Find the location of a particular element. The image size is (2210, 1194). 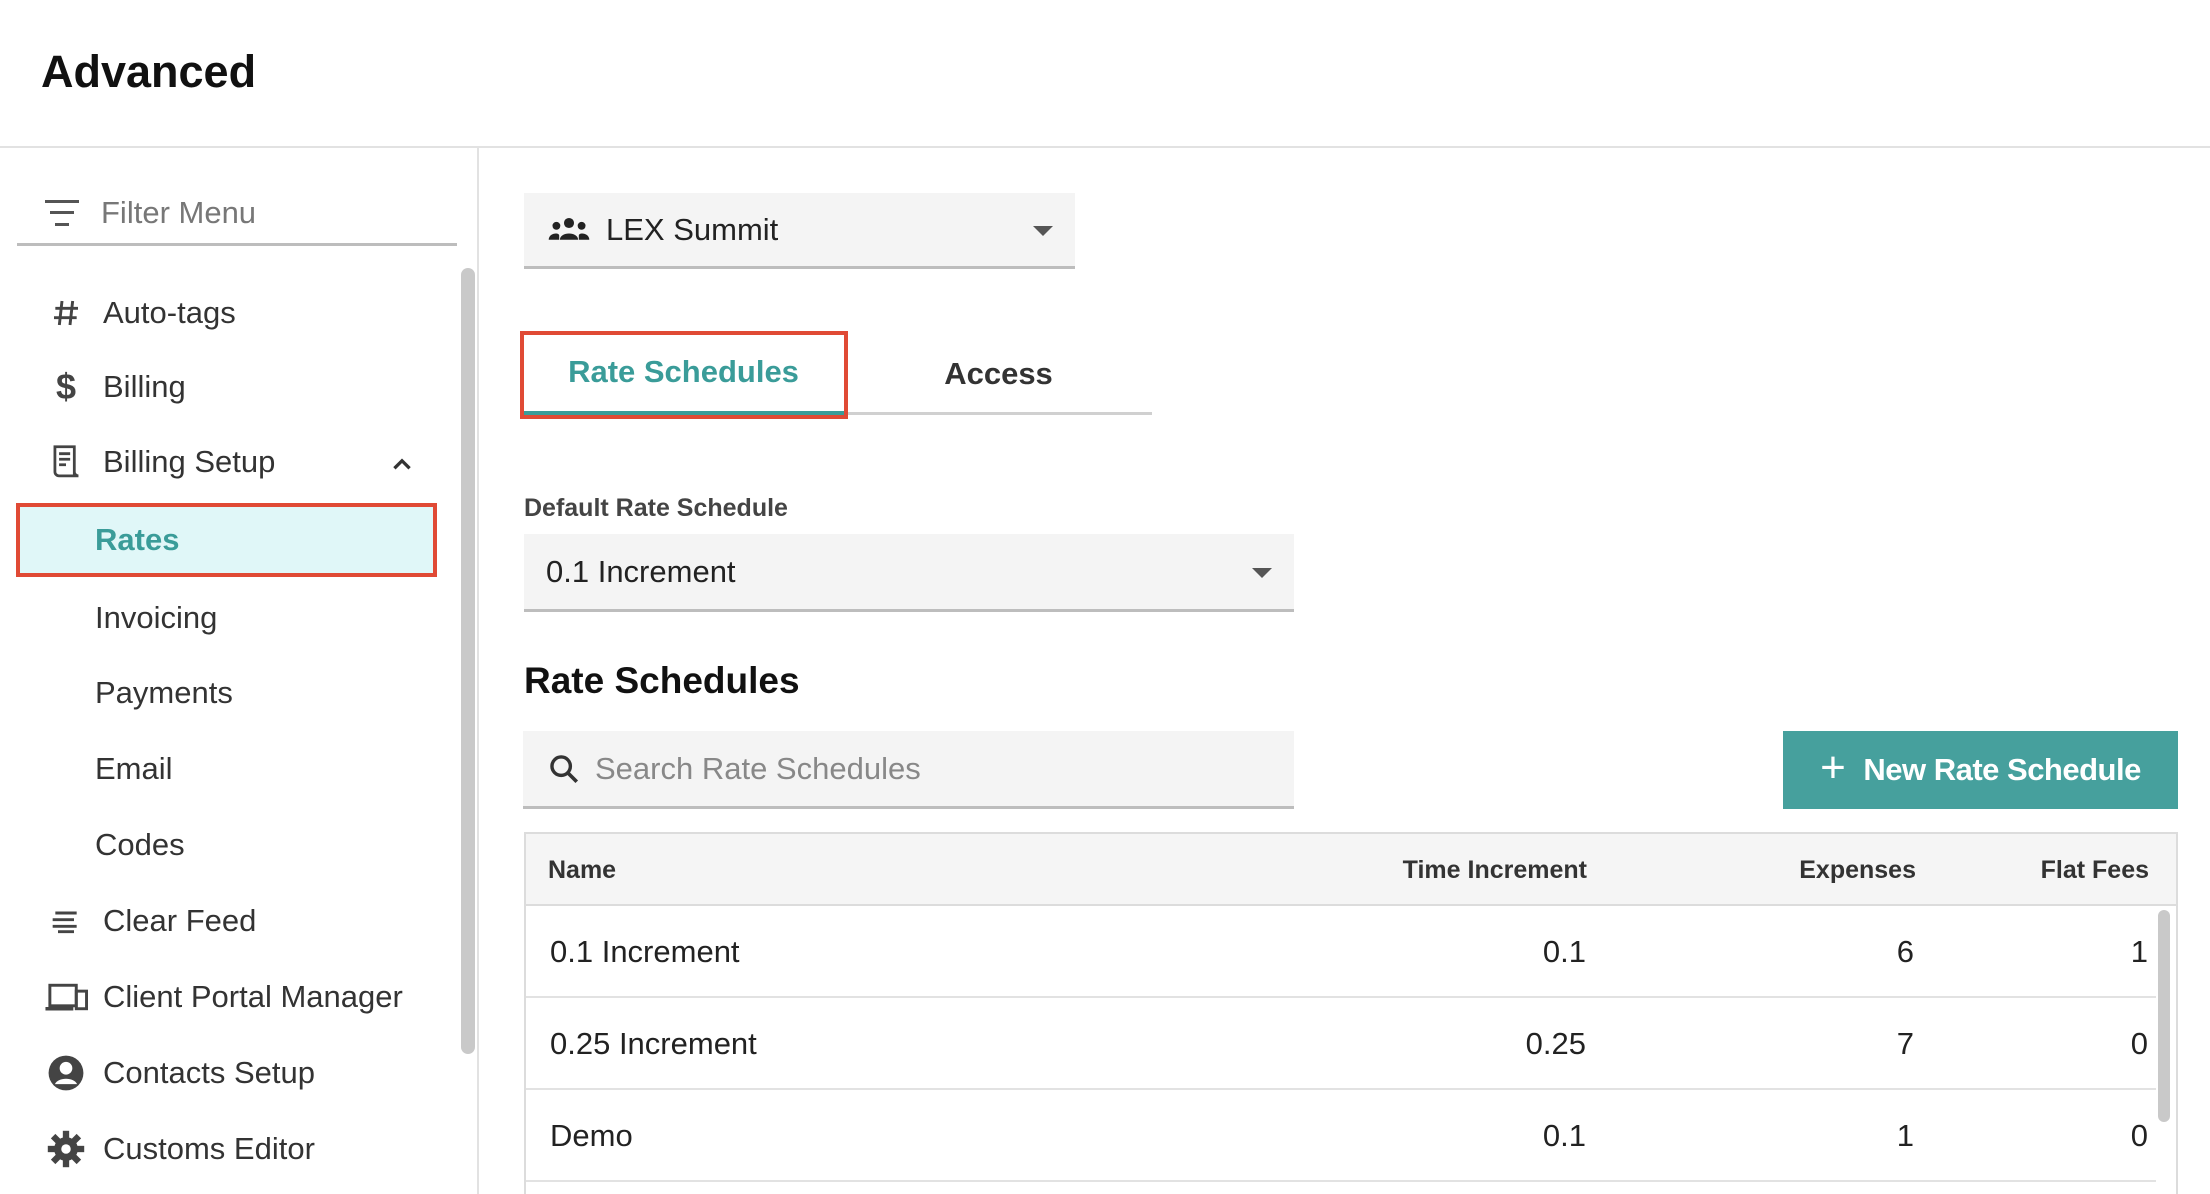

default-rate-schedule-select: 0.1 Increment is located at coordinates (909, 573).